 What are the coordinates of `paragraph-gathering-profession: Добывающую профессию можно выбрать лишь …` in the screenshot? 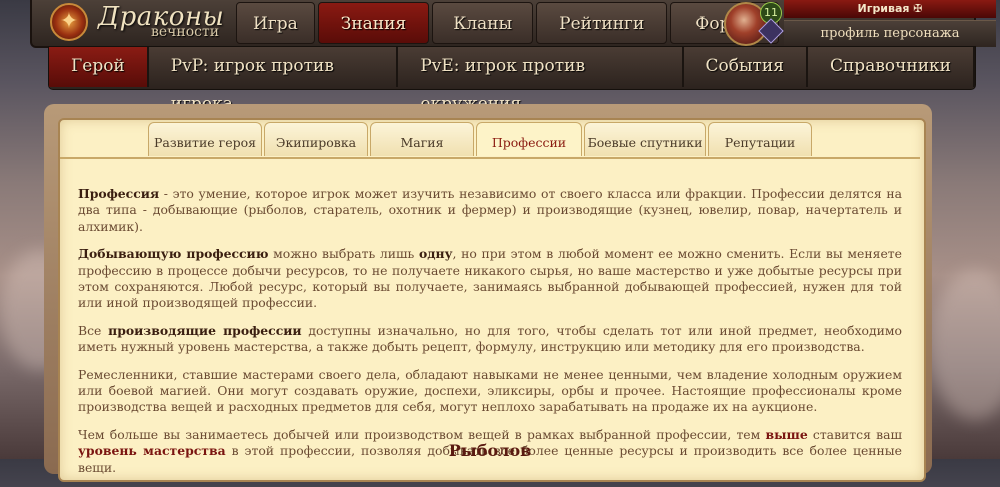 It's located at (490, 279).